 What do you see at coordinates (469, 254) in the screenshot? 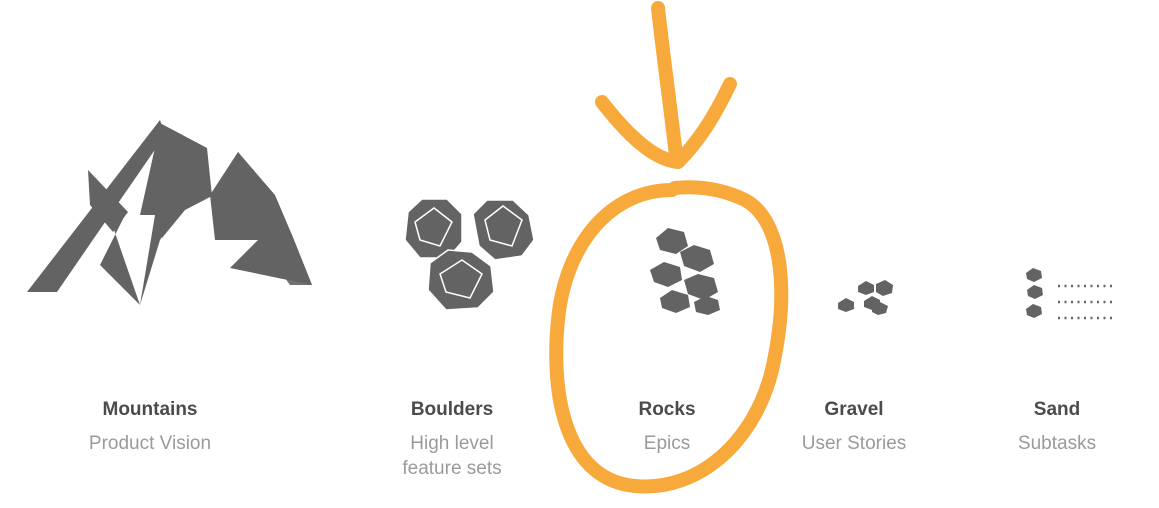
I see `boulders-icon` at bounding box center [469, 254].